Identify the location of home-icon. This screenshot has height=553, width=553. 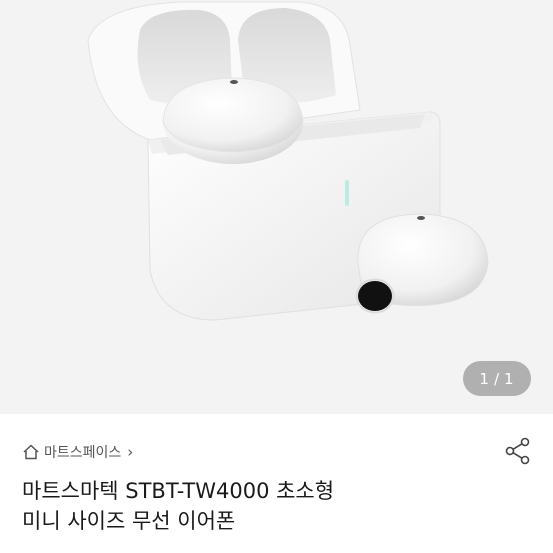
(31, 452).